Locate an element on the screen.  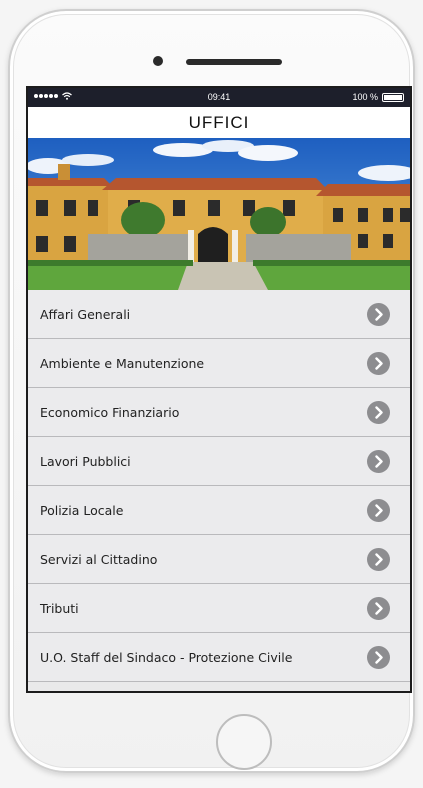
list-item-label: Lavori Pubblici is located at coordinates (85, 461).